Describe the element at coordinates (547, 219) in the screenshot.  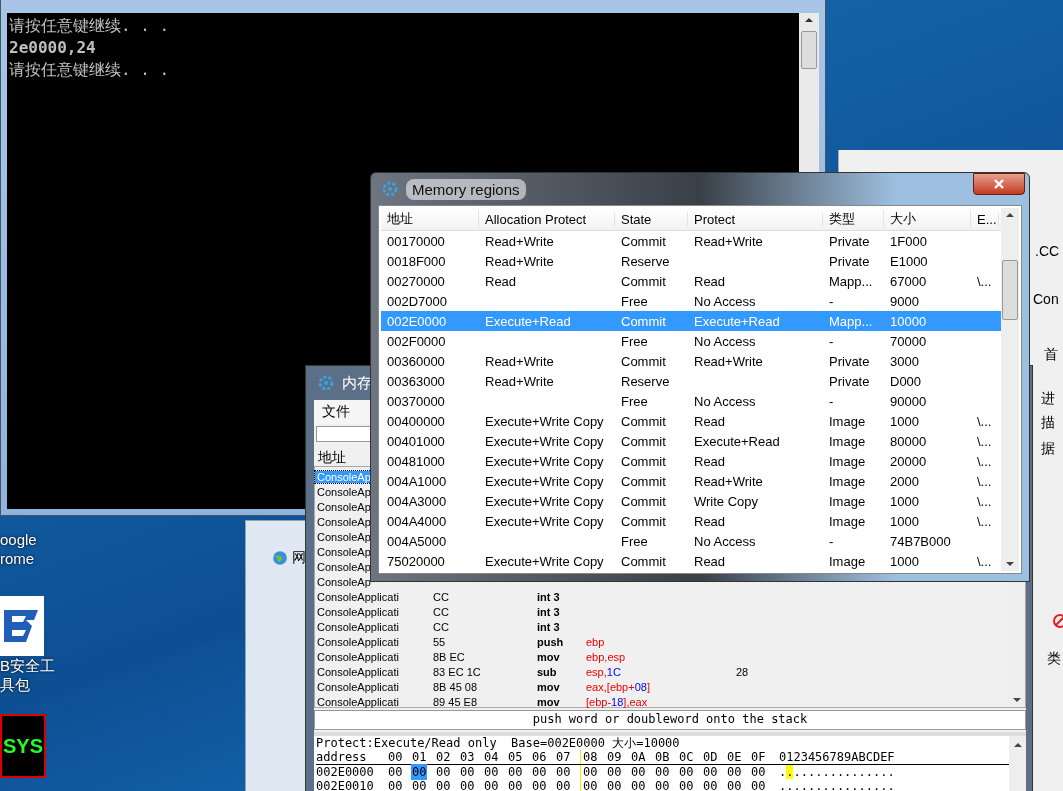
I see `column-header: Allocation Protect` at that location.